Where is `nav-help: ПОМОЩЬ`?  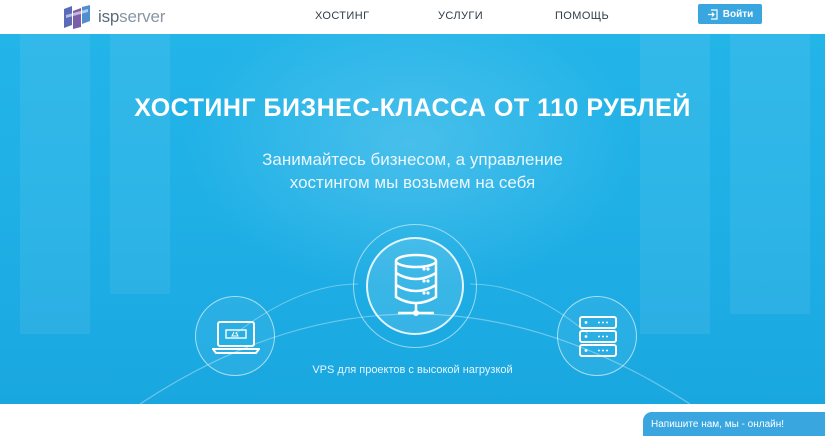
nav-help: ПОМОЩЬ is located at coordinates (582, 16).